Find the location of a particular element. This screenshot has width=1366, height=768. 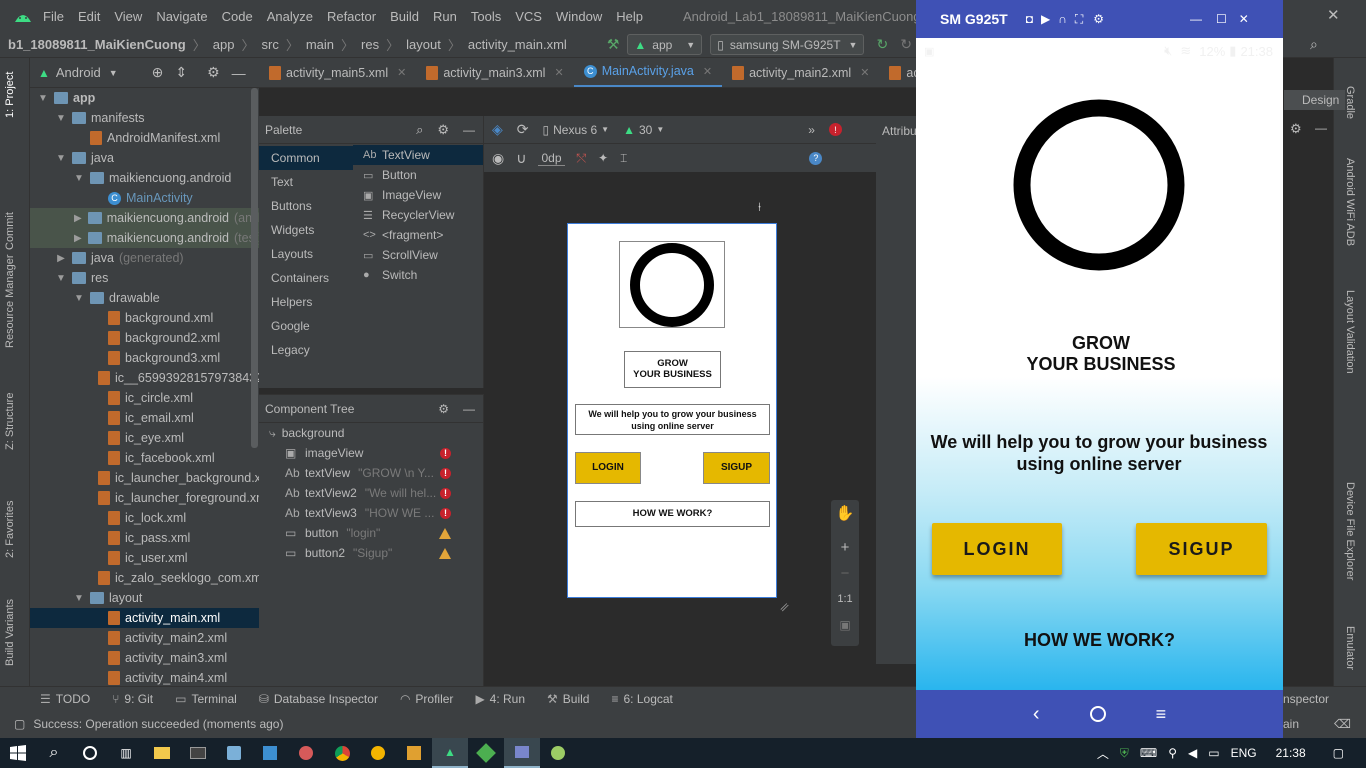

tree-item: ic_eye.xml is located at coordinates (144, 438).